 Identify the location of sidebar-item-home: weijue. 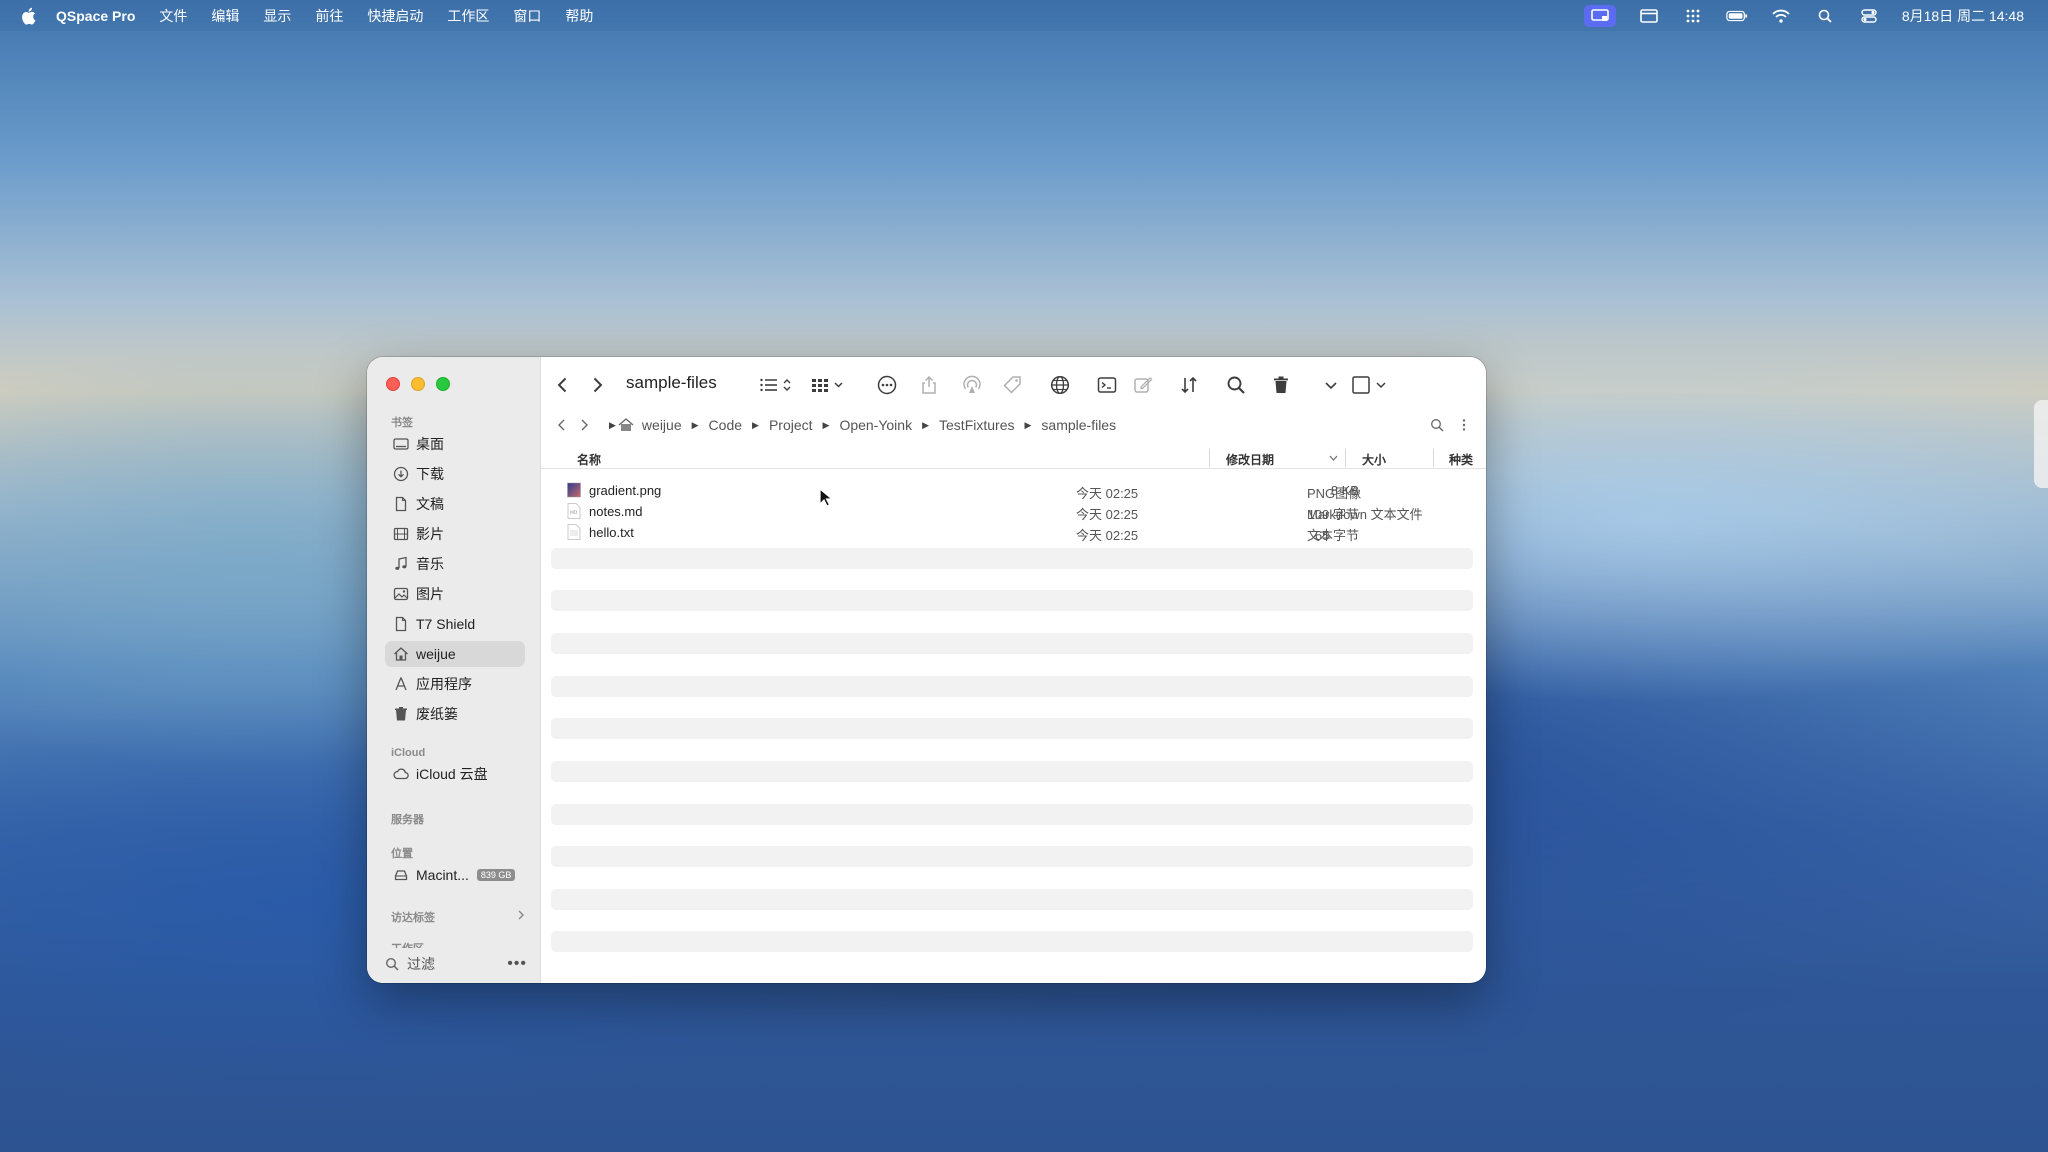
(455, 654).